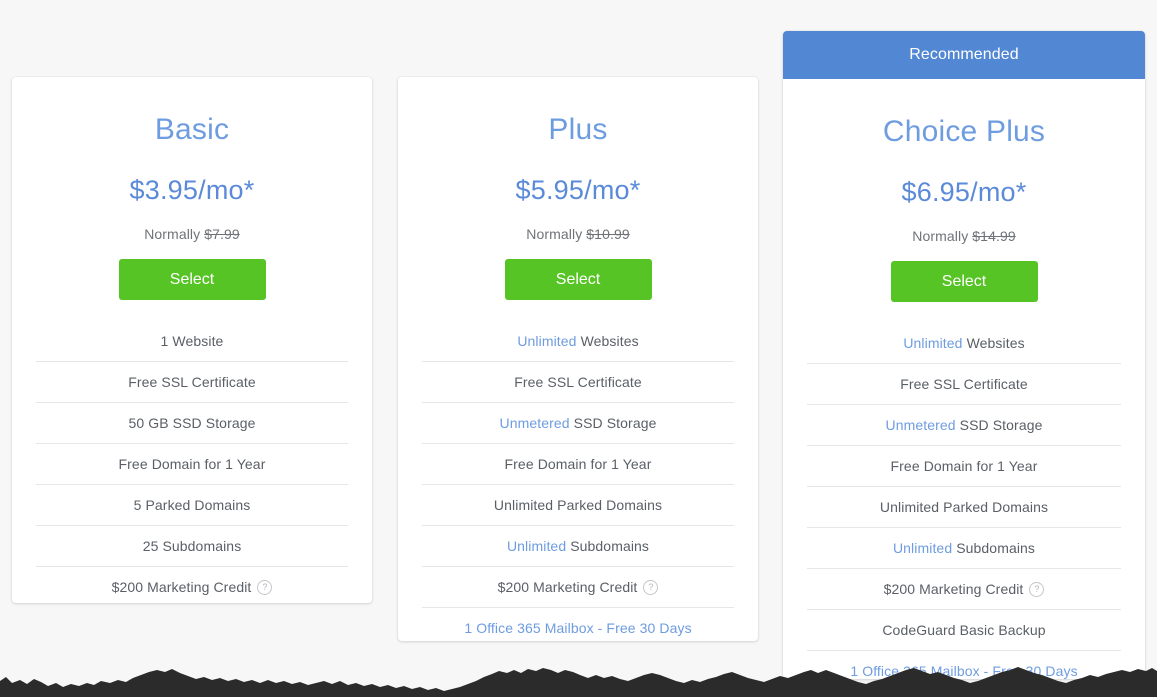 The width and height of the screenshot is (1157, 697). I want to click on feature-label: 25 Subdomains, so click(192, 546).